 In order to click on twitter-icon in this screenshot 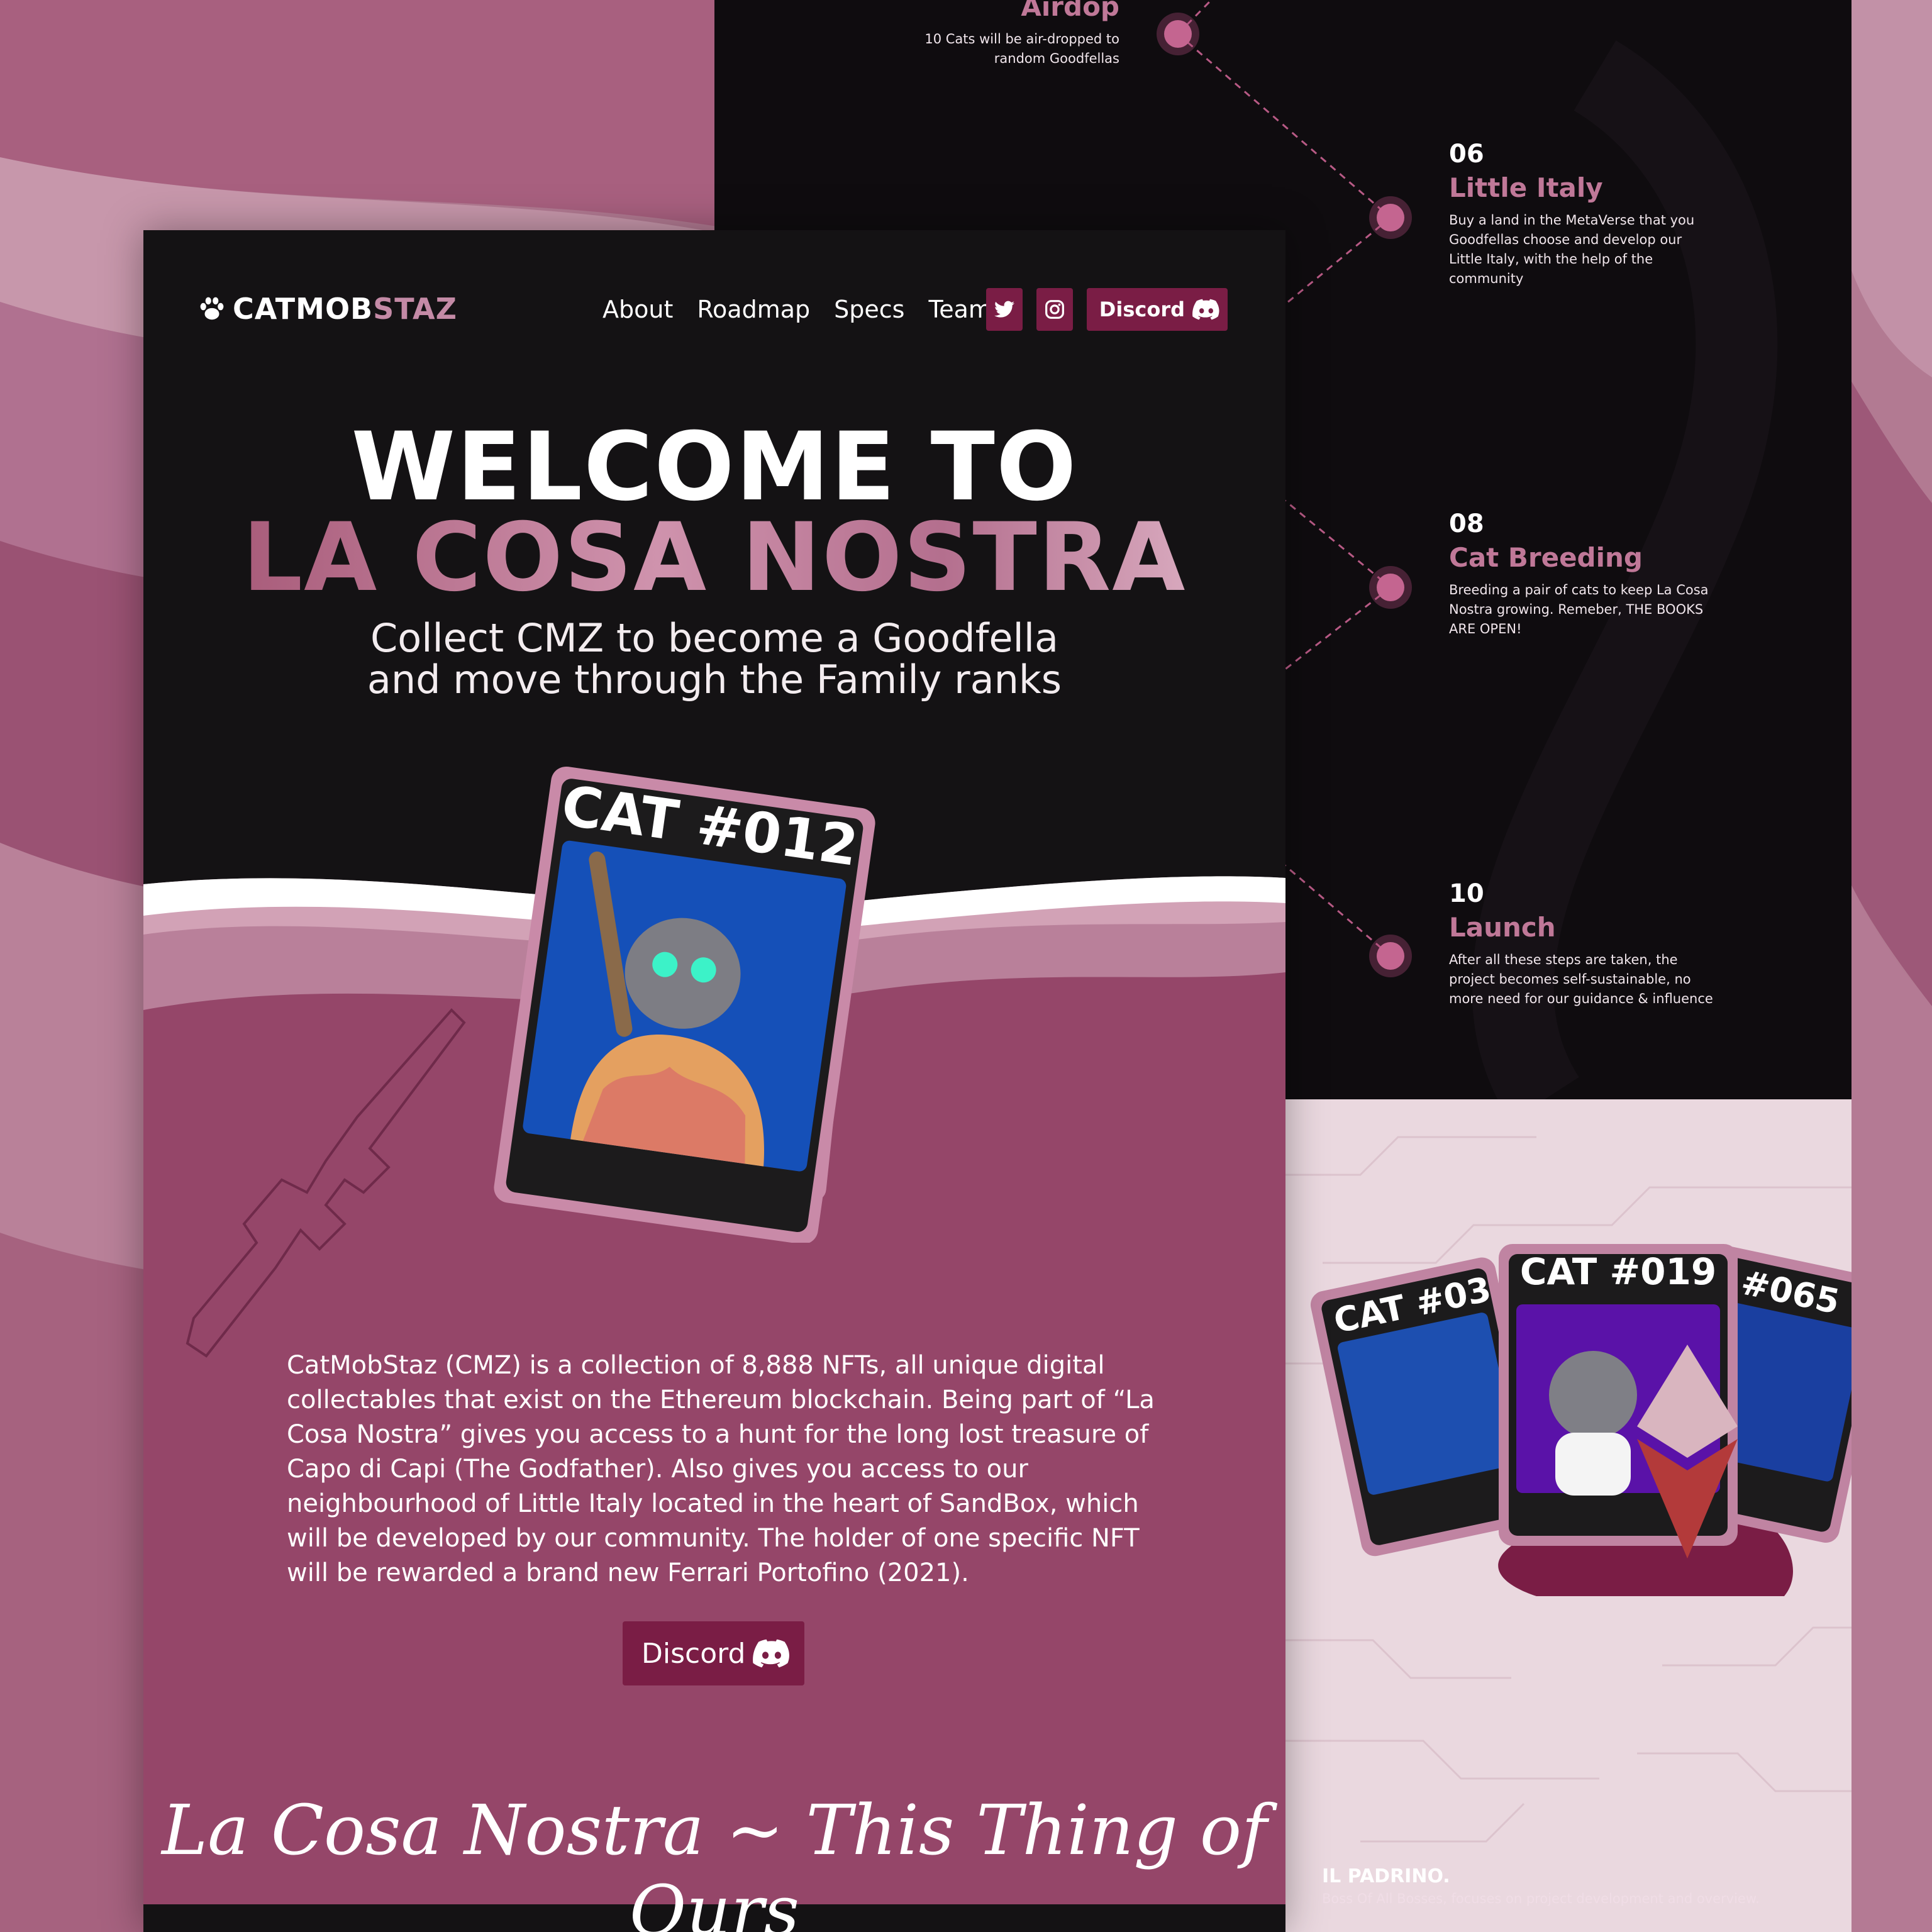, I will do `click(1004, 309)`.